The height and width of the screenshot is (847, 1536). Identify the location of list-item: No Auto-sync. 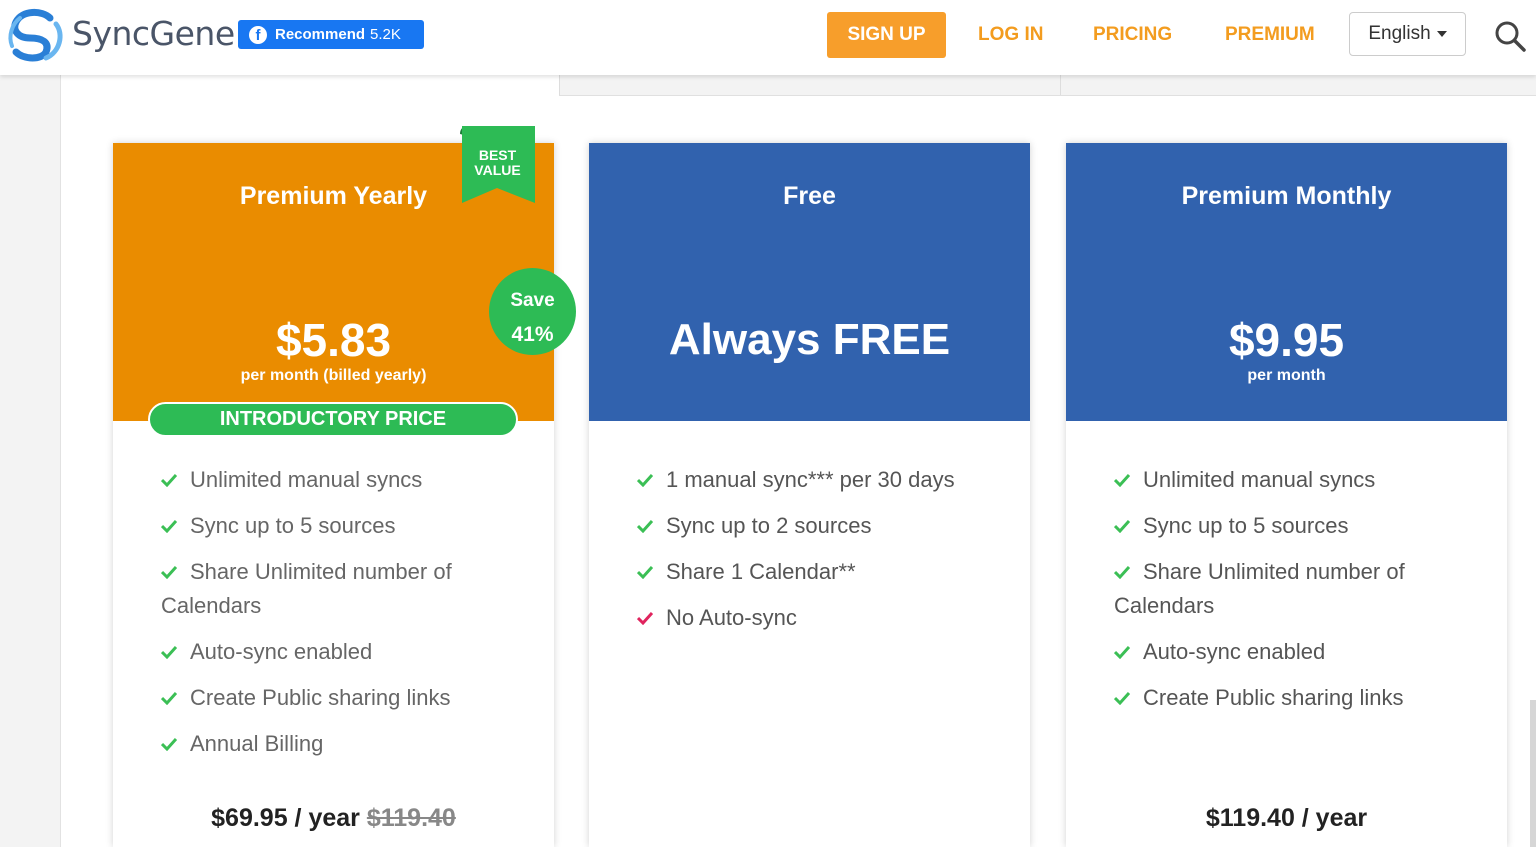
(822, 618).